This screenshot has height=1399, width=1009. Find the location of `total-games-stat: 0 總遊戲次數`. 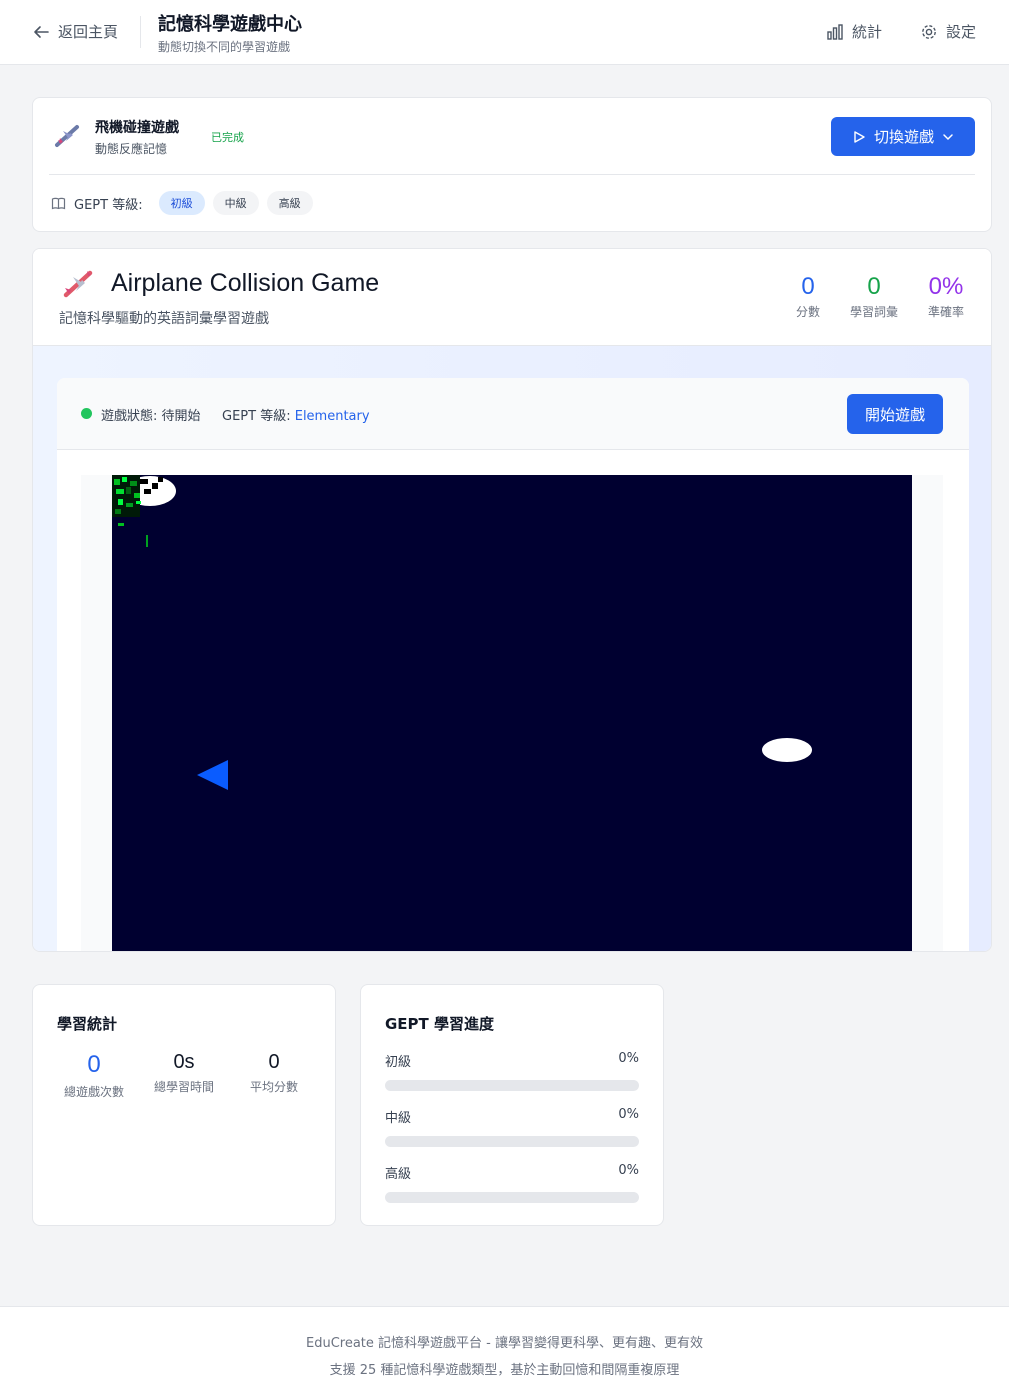

total-games-stat: 0 總遊戲次數 is located at coordinates (94, 1075).